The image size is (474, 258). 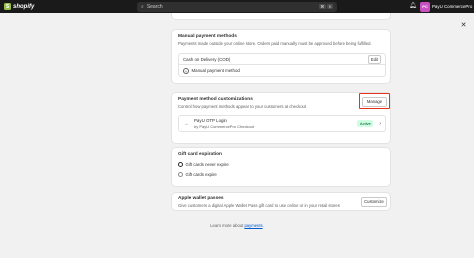 What do you see at coordinates (215, 70) in the screenshot?
I see `add-manual-method-label: Manual payment method` at bounding box center [215, 70].